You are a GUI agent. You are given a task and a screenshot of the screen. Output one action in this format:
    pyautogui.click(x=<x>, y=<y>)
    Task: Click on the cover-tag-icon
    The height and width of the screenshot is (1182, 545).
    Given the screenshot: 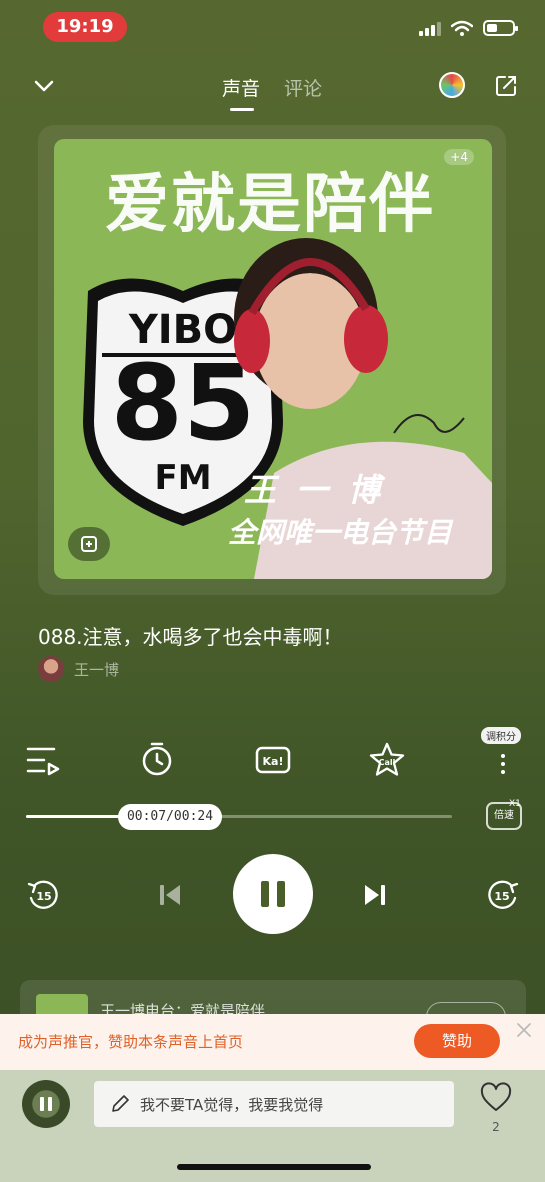 What is the action you would take?
    pyautogui.click(x=89, y=544)
    